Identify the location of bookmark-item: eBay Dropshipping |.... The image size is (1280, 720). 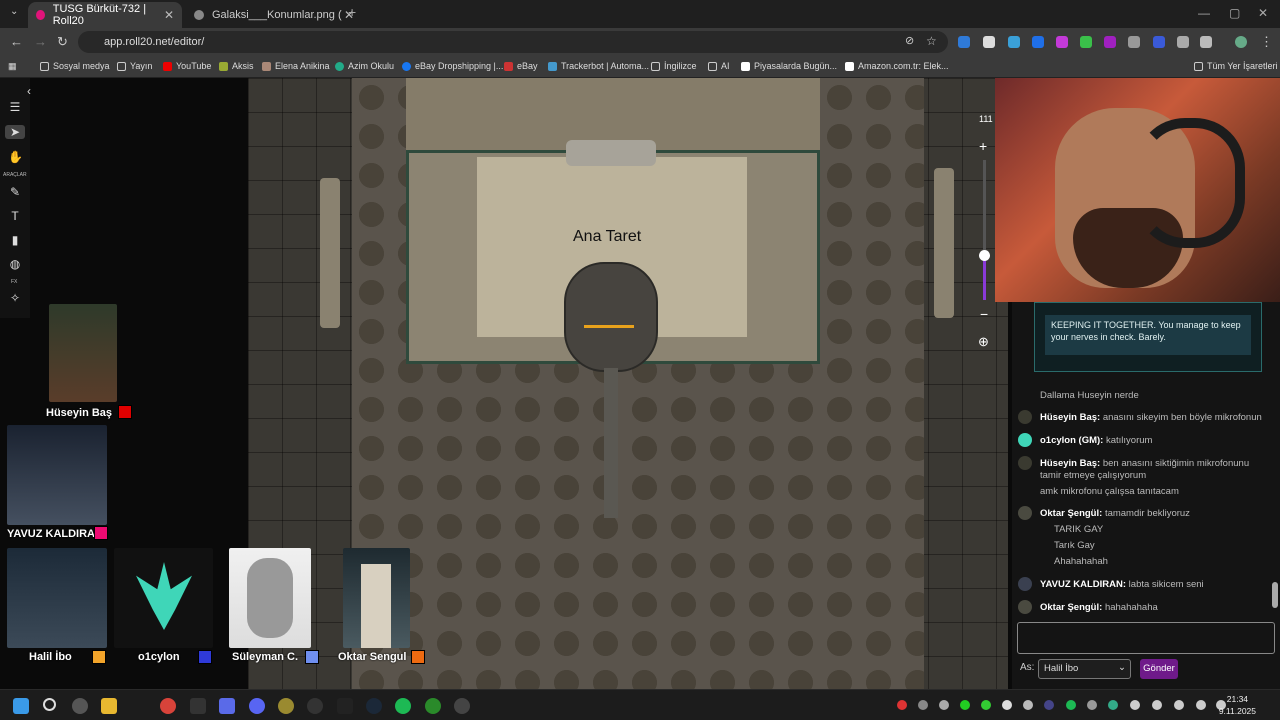
(452, 66).